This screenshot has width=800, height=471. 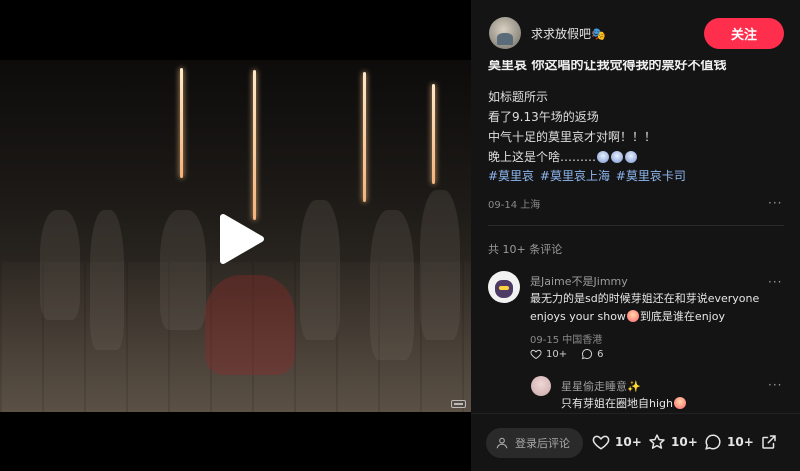 What do you see at coordinates (651, 176) in the screenshot?
I see `tag-link: #莫里哀卡司` at bounding box center [651, 176].